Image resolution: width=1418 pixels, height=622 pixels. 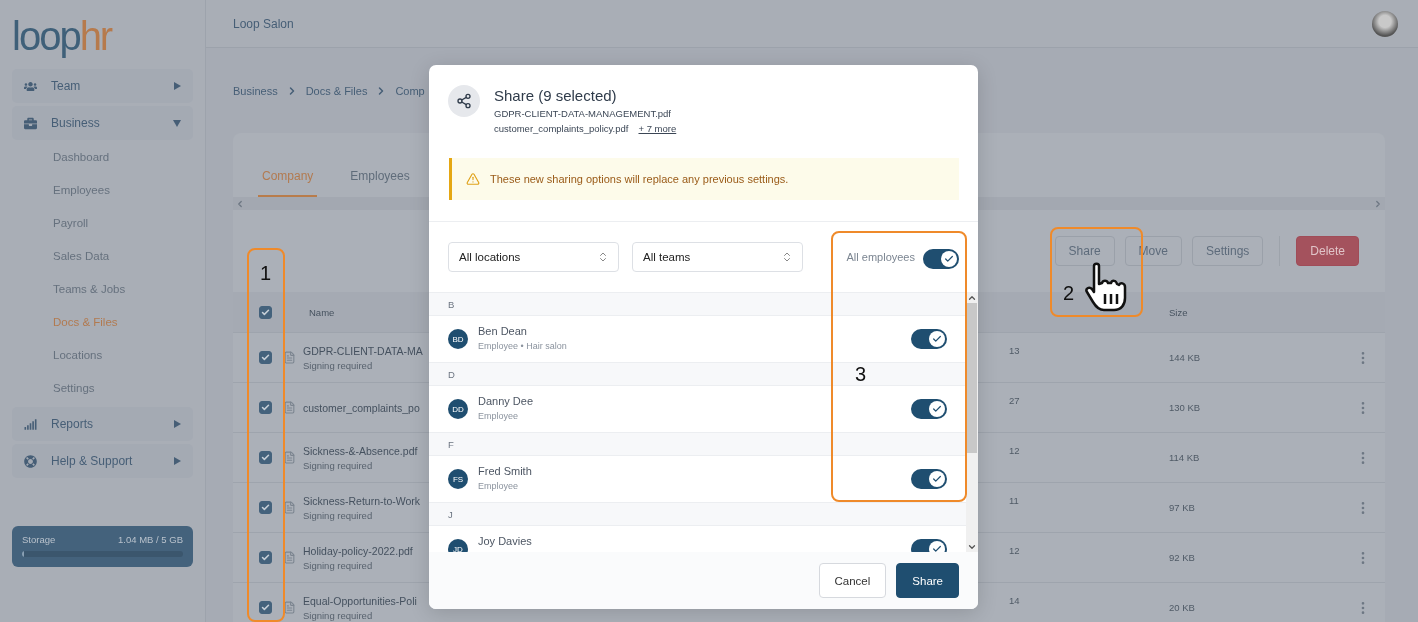 What do you see at coordinates (102, 255) in the screenshot?
I see `nav-subitem: Sales Data` at bounding box center [102, 255].